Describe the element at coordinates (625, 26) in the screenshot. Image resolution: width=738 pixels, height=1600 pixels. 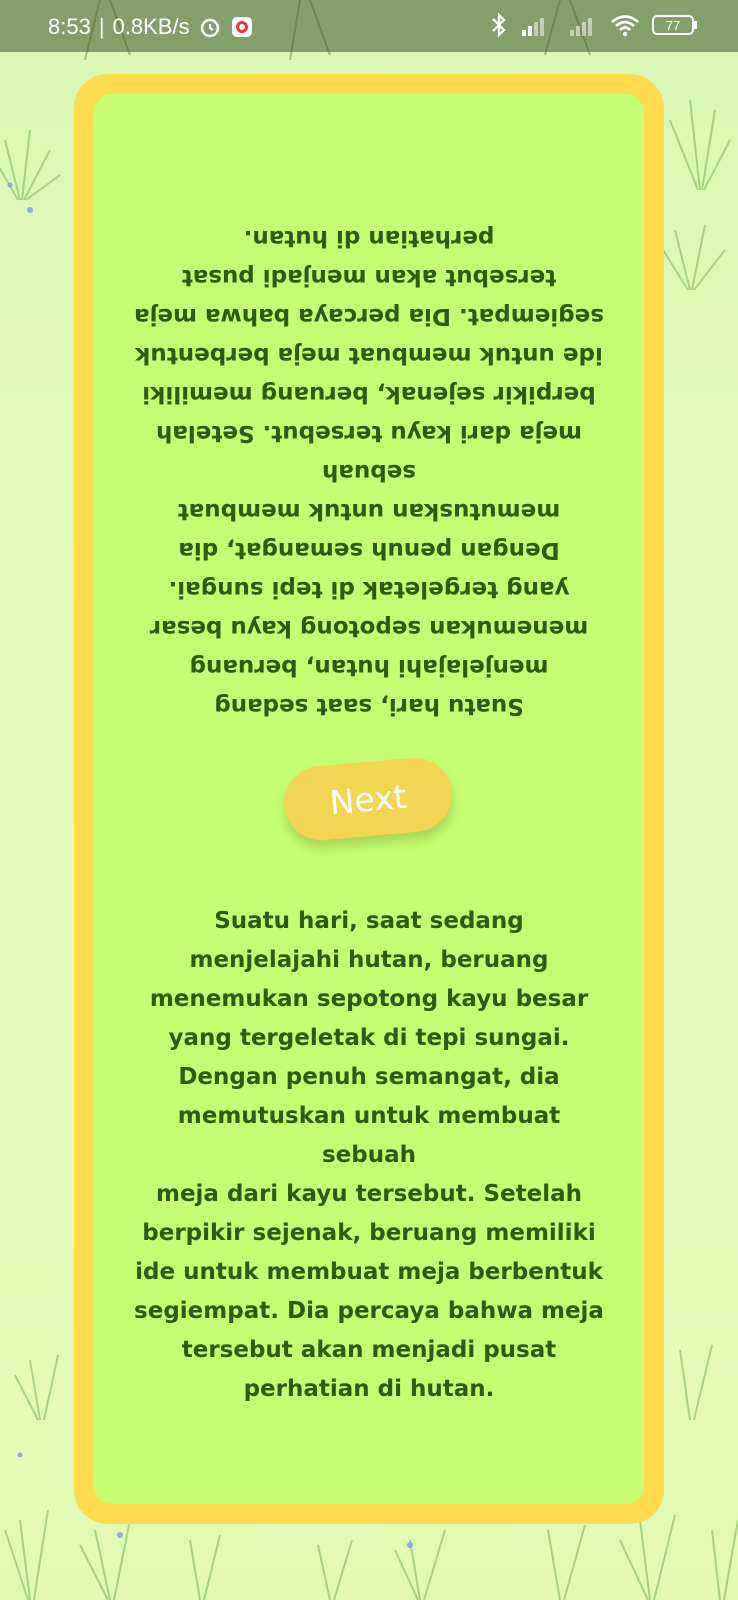
I see `wifi-icon` at that location.